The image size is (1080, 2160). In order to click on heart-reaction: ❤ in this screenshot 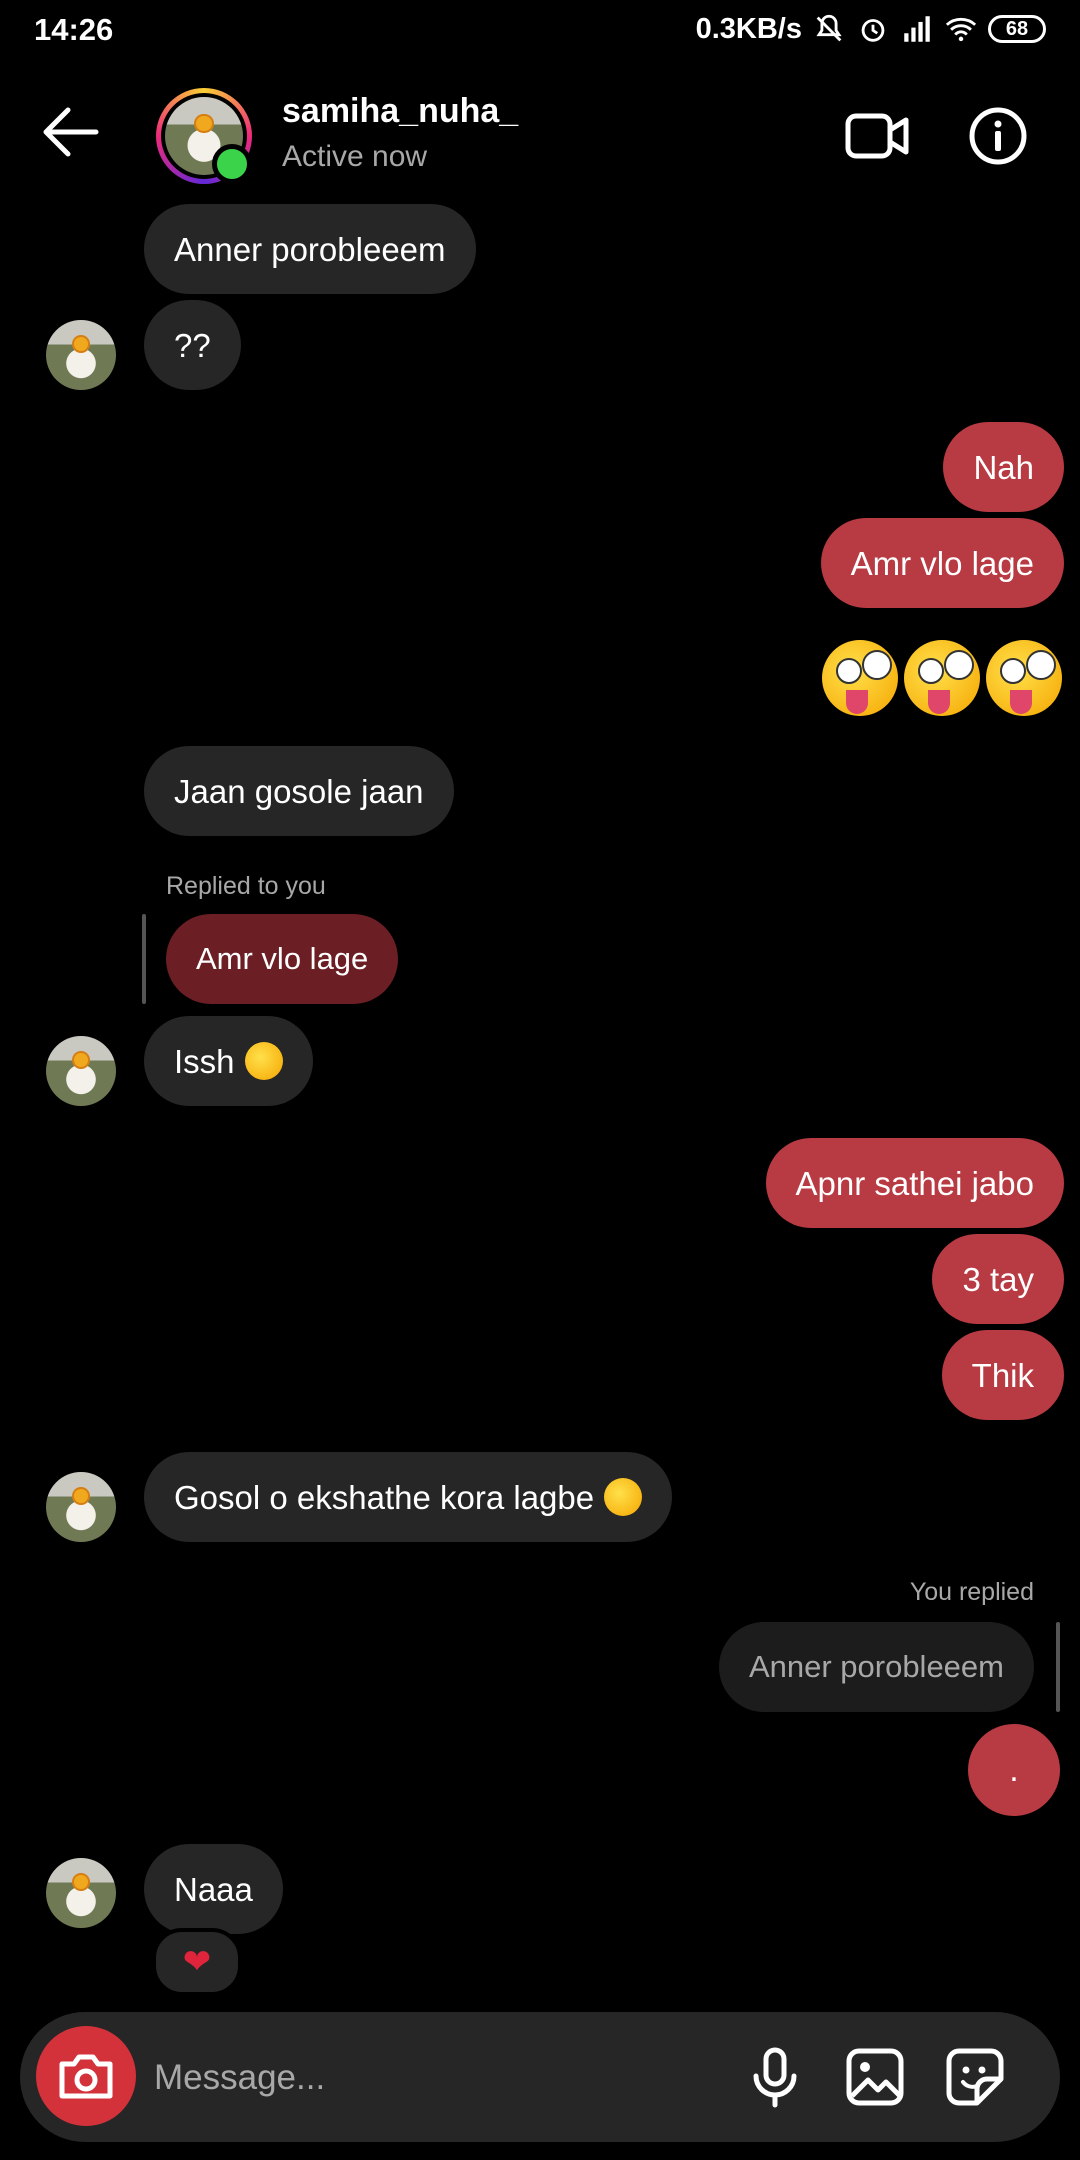, I will do `click(197, 1962)`.